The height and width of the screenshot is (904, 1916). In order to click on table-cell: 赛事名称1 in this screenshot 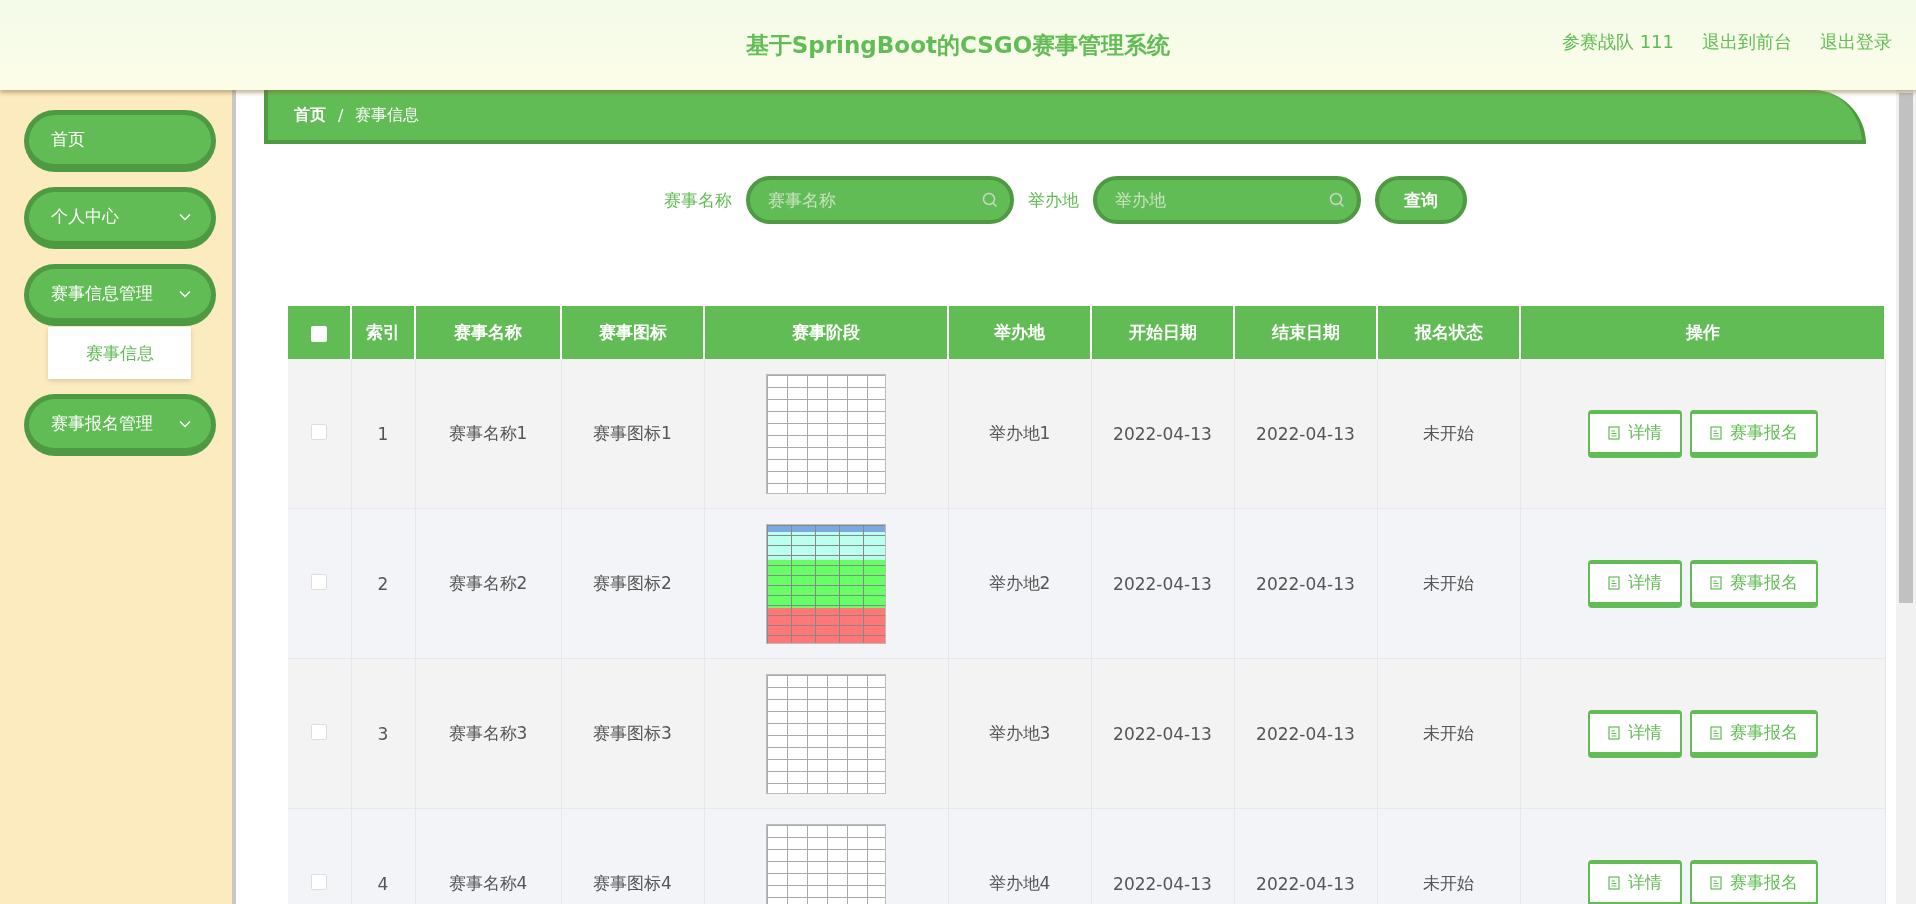, I will do `click(488, 433)`.